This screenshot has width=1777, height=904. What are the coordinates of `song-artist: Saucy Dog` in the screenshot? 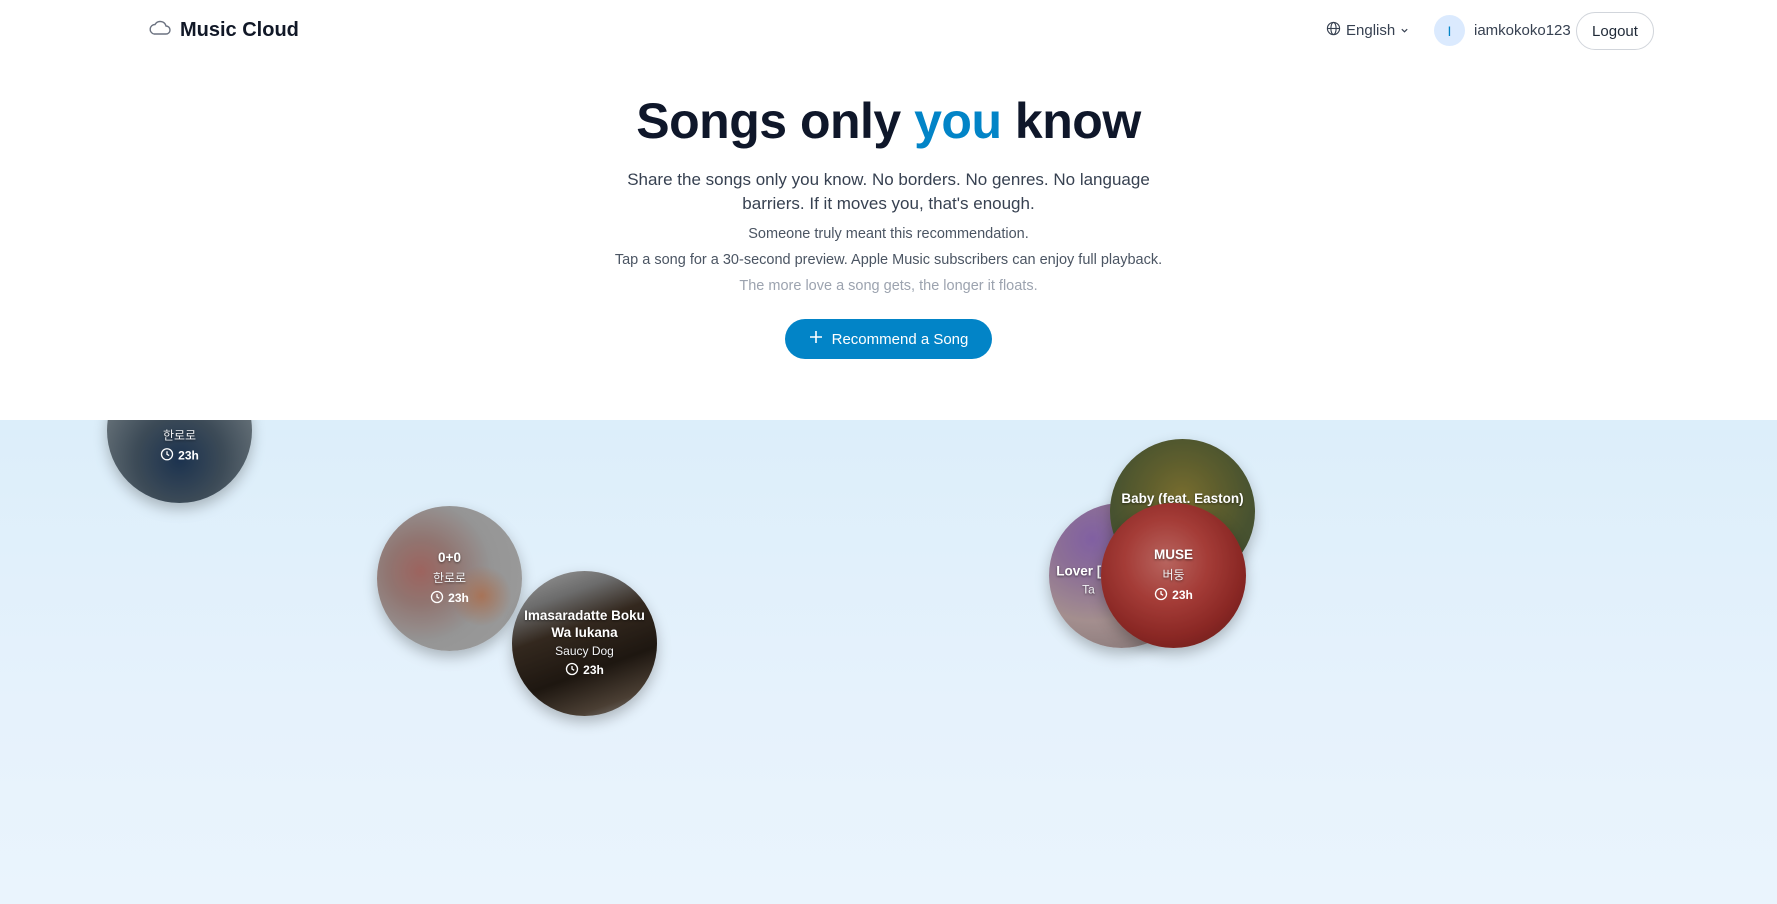 It's located at (584, 650).